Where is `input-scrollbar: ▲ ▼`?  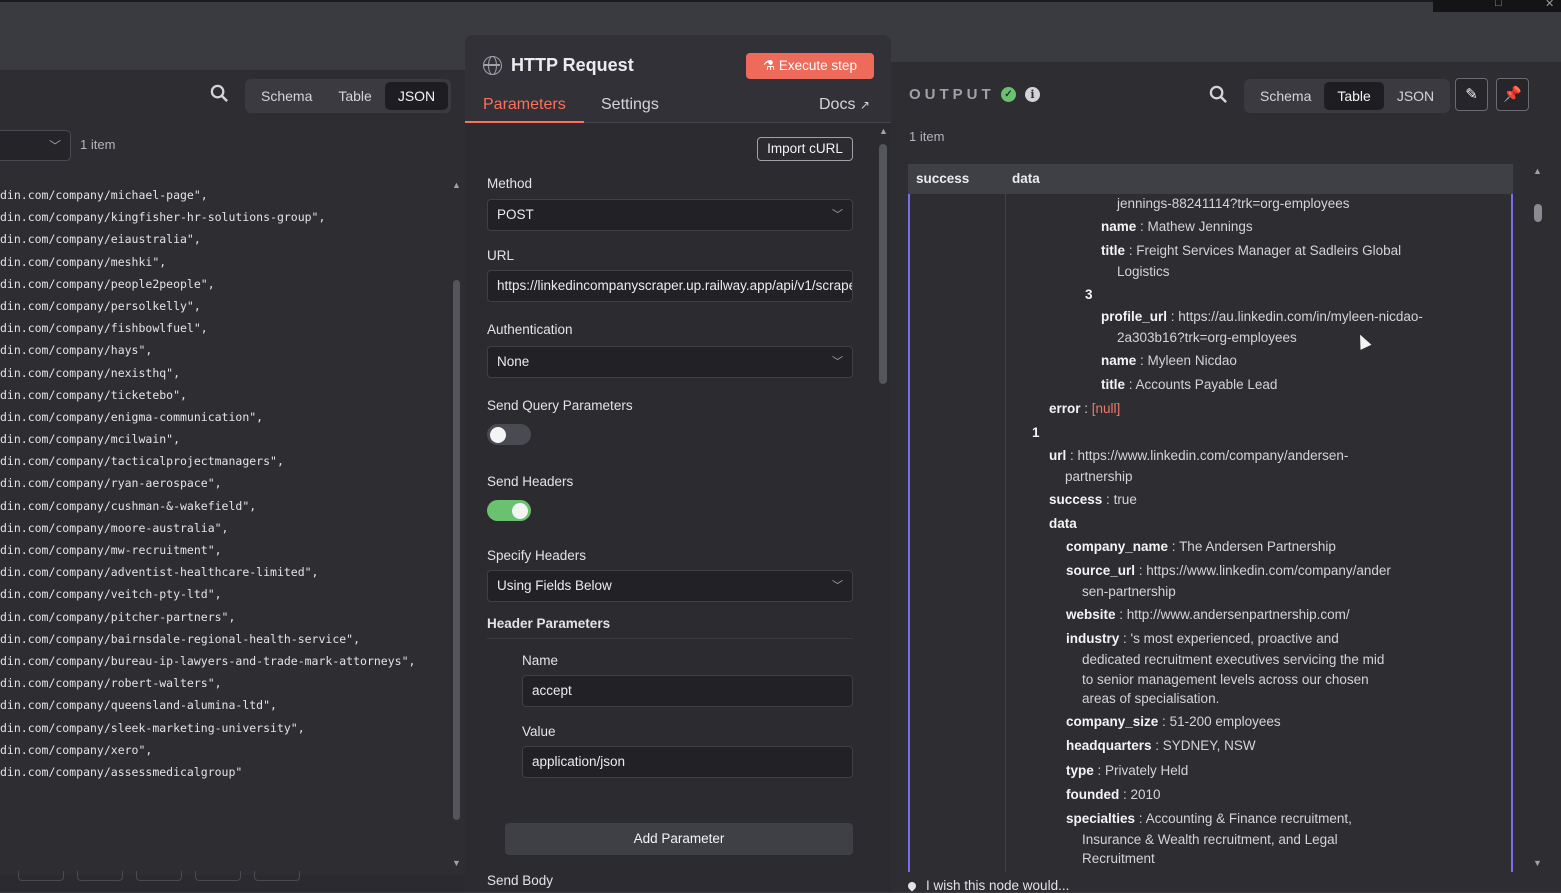 input-scrollbar: ▲ ▼ is located at coordinates (457, 525).